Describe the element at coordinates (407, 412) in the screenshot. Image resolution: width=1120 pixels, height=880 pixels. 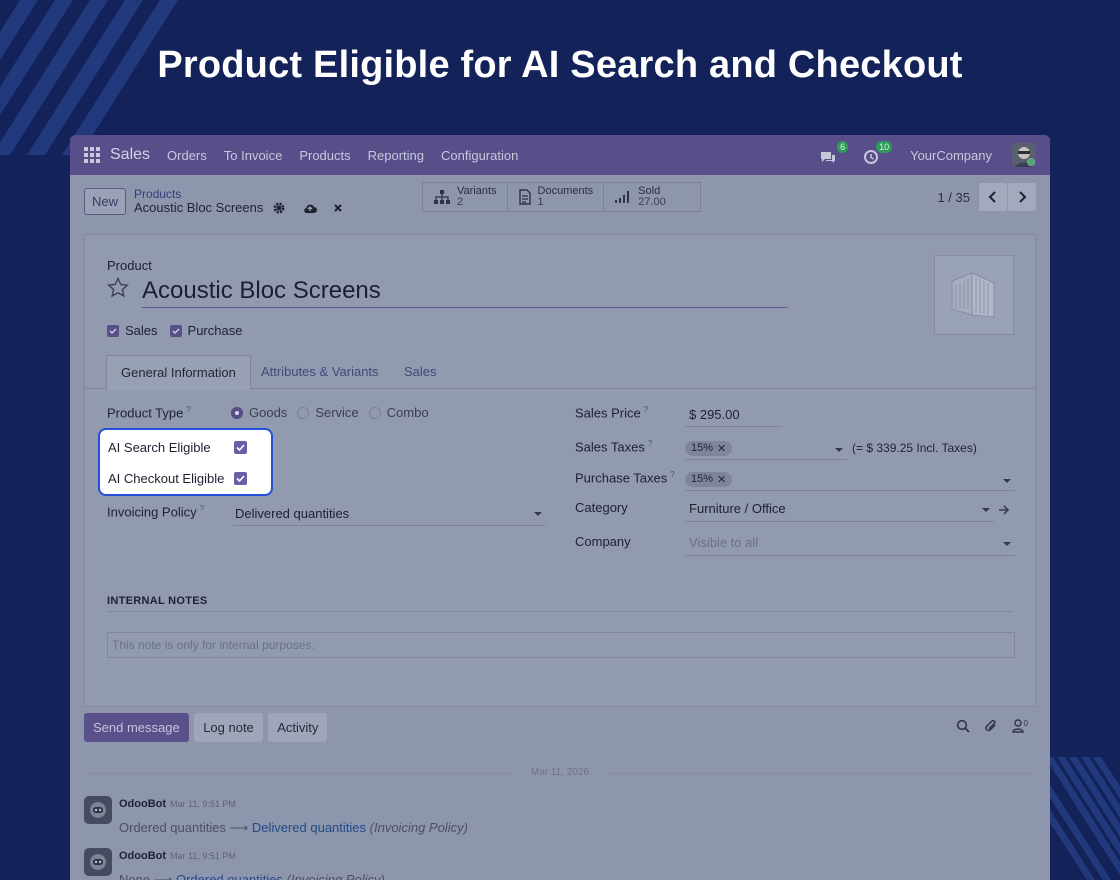
I see `radio-combo-label: Combo` at that location.